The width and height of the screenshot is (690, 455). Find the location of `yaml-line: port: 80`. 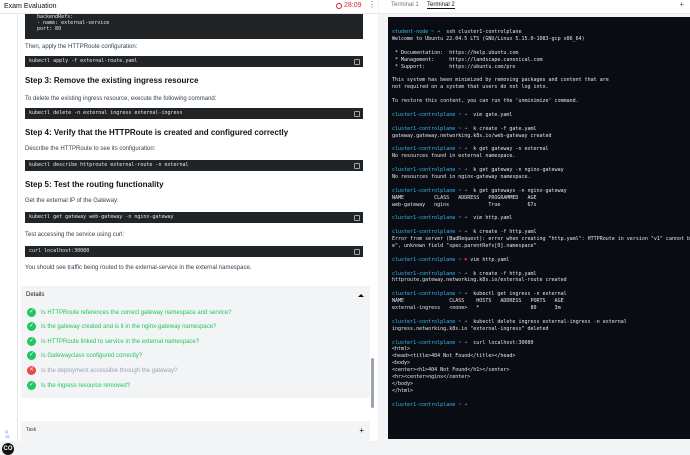

yaml-line: port: 80 is located at coordinates (49, 29).